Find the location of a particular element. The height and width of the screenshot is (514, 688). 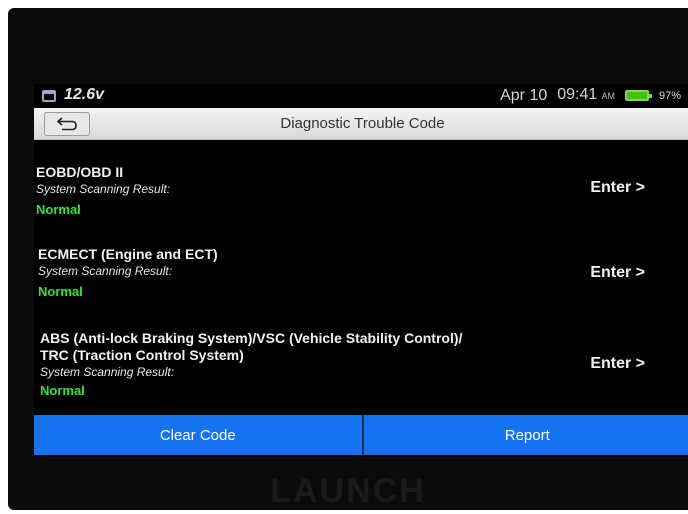

status-date: Apr 10 is located at coordinates (524, 95).